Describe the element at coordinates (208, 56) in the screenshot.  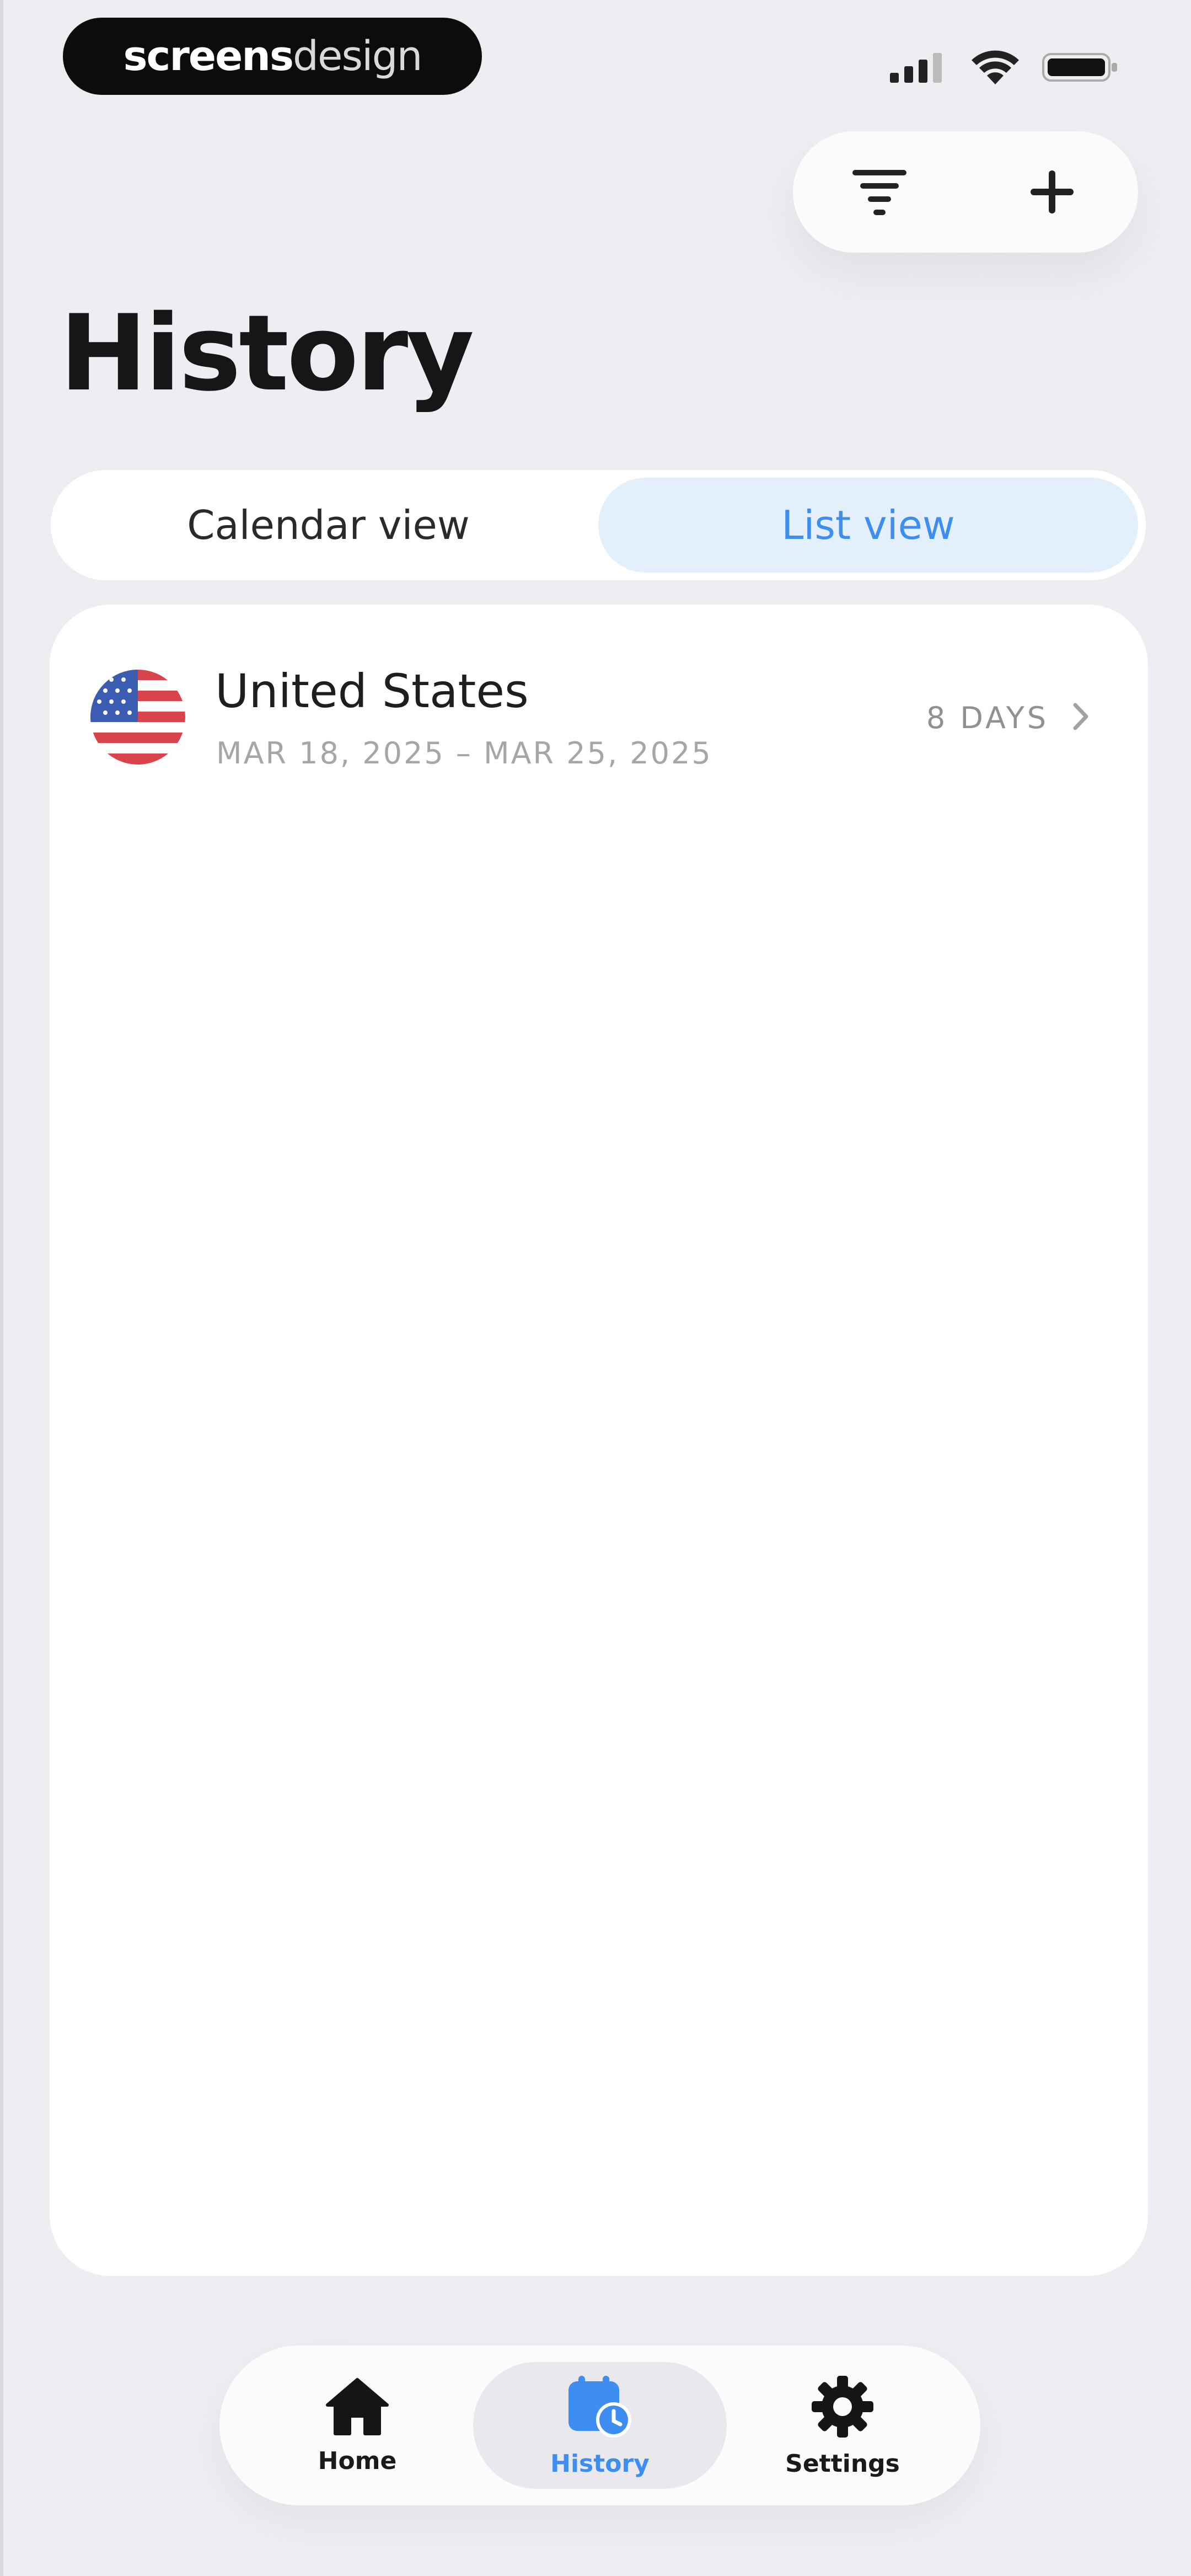
I see `brand-name-part1: screens` at that location.